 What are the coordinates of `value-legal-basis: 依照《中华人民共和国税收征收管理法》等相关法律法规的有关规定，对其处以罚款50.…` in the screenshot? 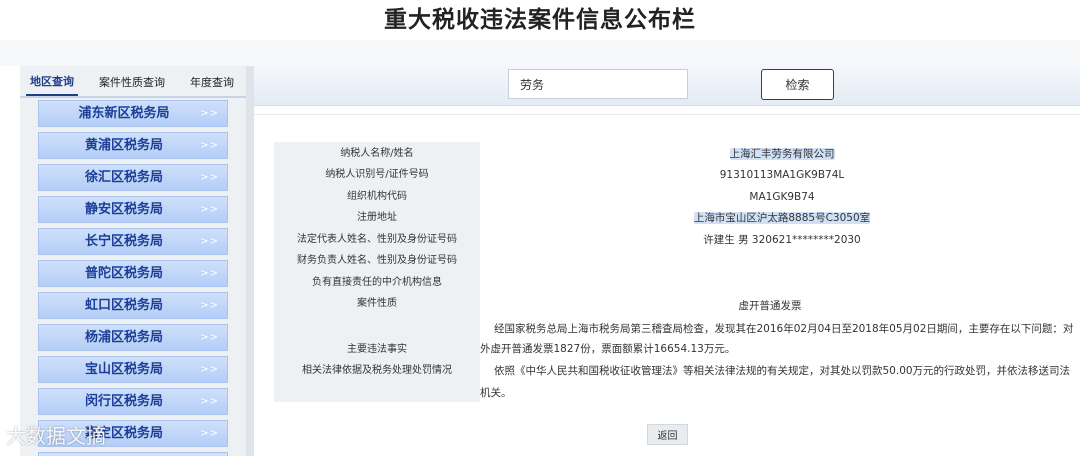 It's located at (775, 382).